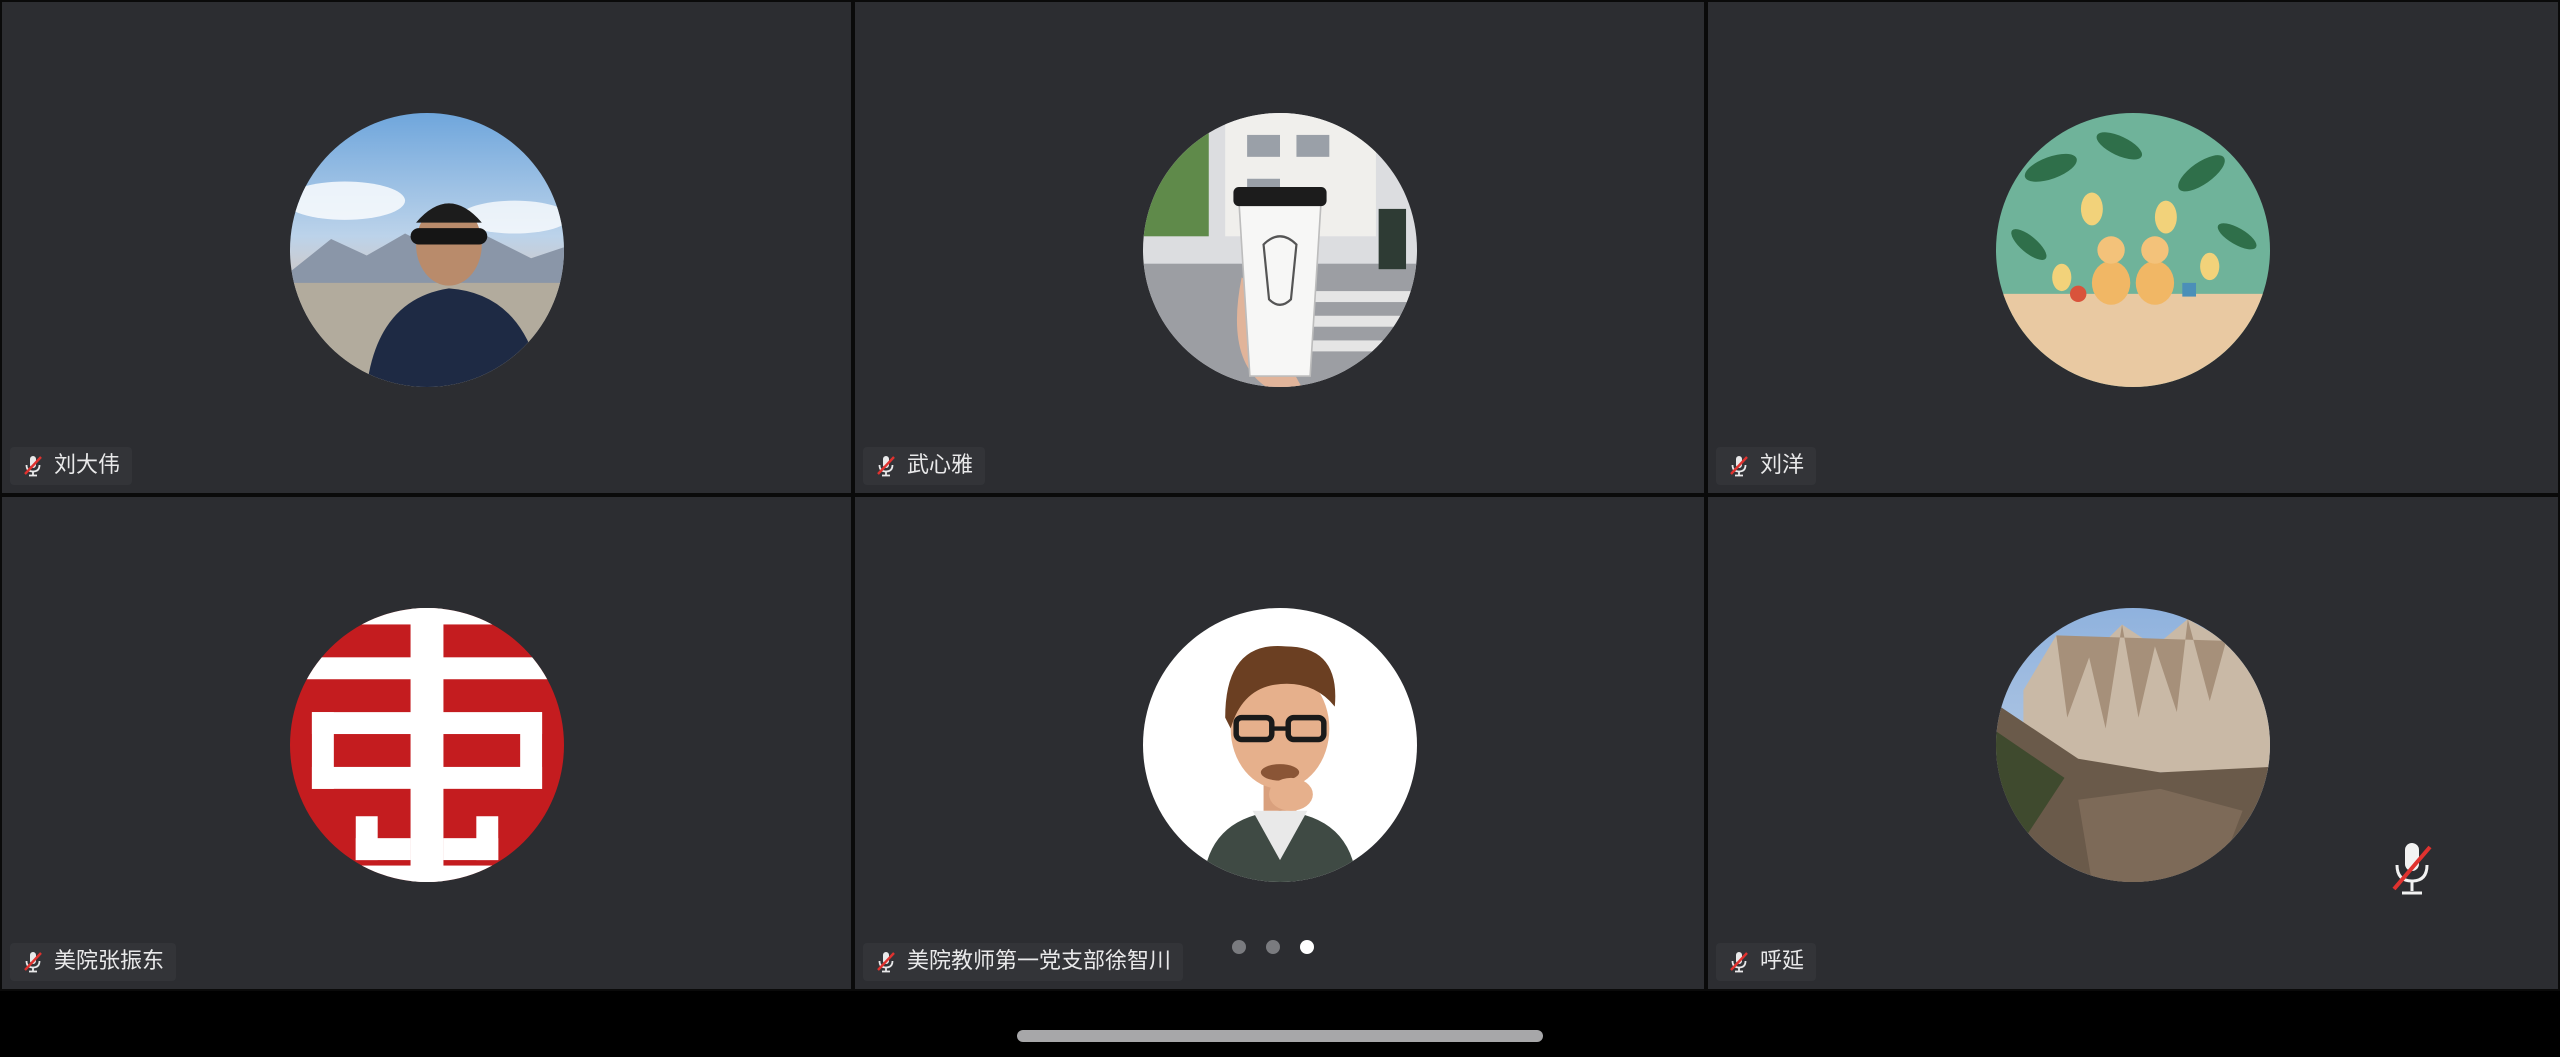 The image size is (2560, 1057). What do you see at coordinates (1307, 947) in the screenshot?
I see `page-dot-active` at bounding box center [1307, 947].